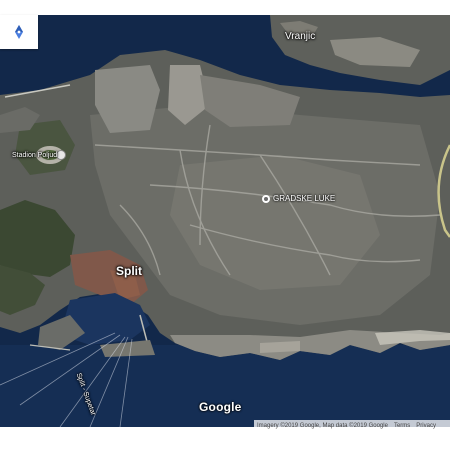 This screenshot has height=450, width=450. What do you see at coordinates (402, 426) in the screenshot?
I see `terms-link: Terms` at bounding box center [402, 426].